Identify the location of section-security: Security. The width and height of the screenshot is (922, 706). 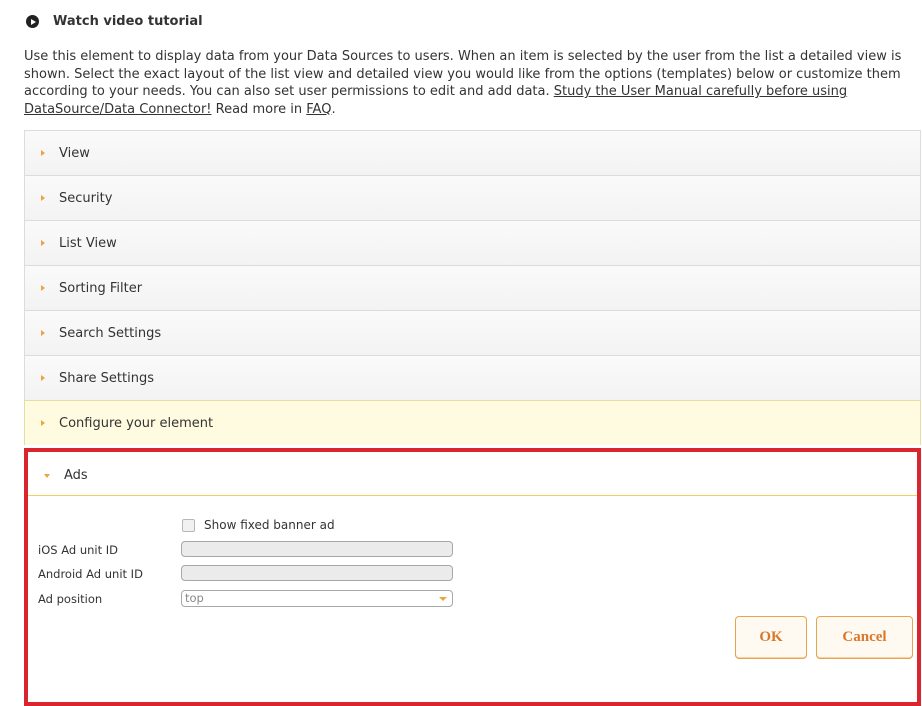
(472, 197).